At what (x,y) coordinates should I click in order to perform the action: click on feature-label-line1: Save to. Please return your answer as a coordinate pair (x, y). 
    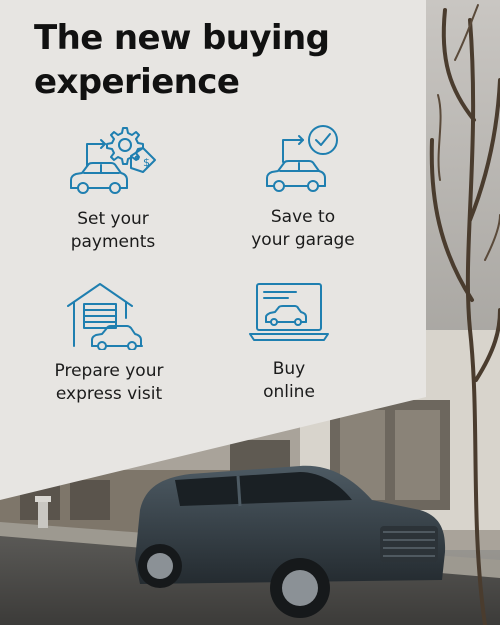
    Looking at the image, I should click on (303, 217).